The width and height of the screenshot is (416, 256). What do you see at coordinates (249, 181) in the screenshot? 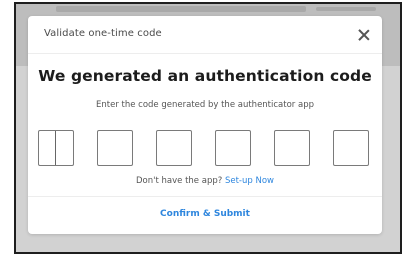
I see `setup-now-link: Set-up Now` at bounding box center [249, 181].